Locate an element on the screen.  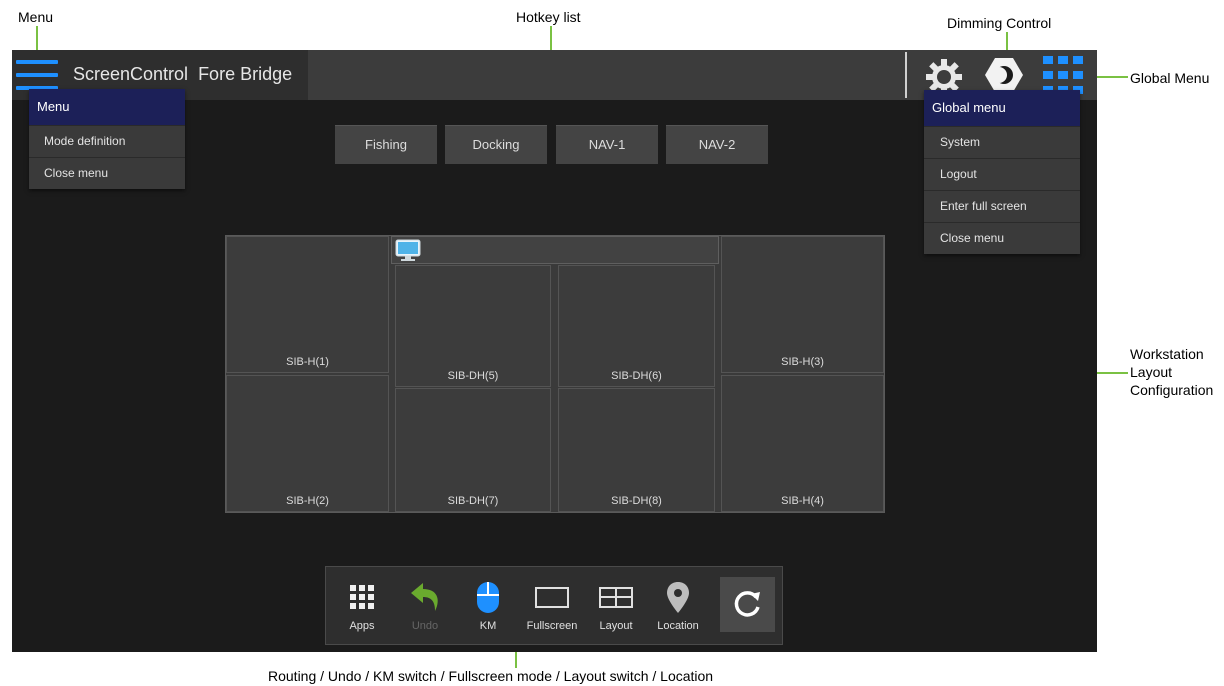
layout-icon is located at coordinates (616, 597).